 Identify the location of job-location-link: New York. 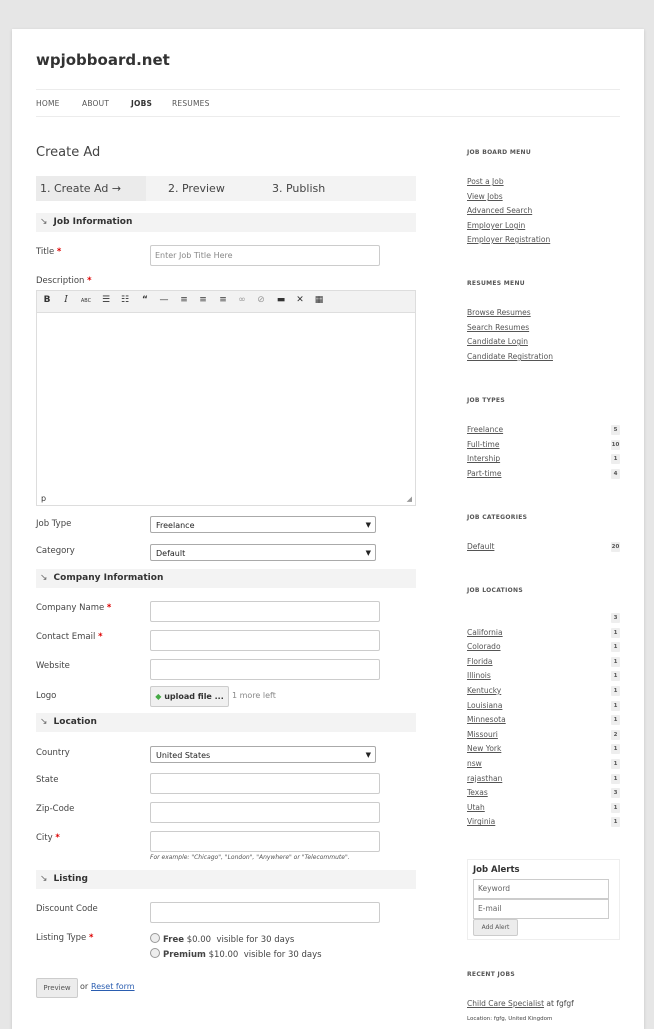
(484, 748).